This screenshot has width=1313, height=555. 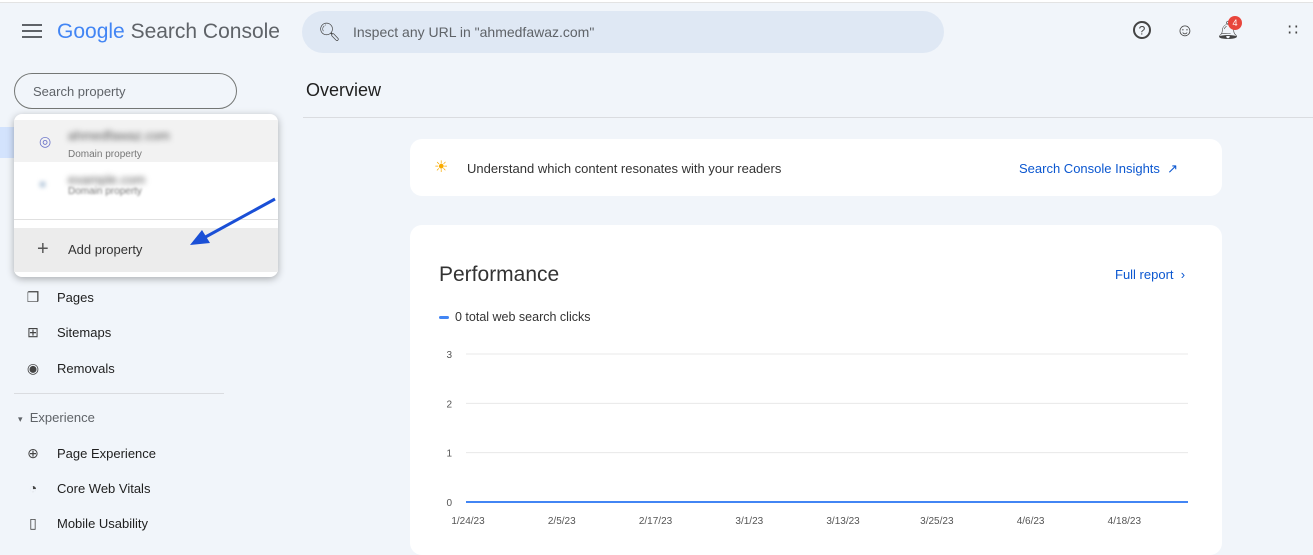 I want to click on globe-icon: ◎, so click(x=45, y=141).